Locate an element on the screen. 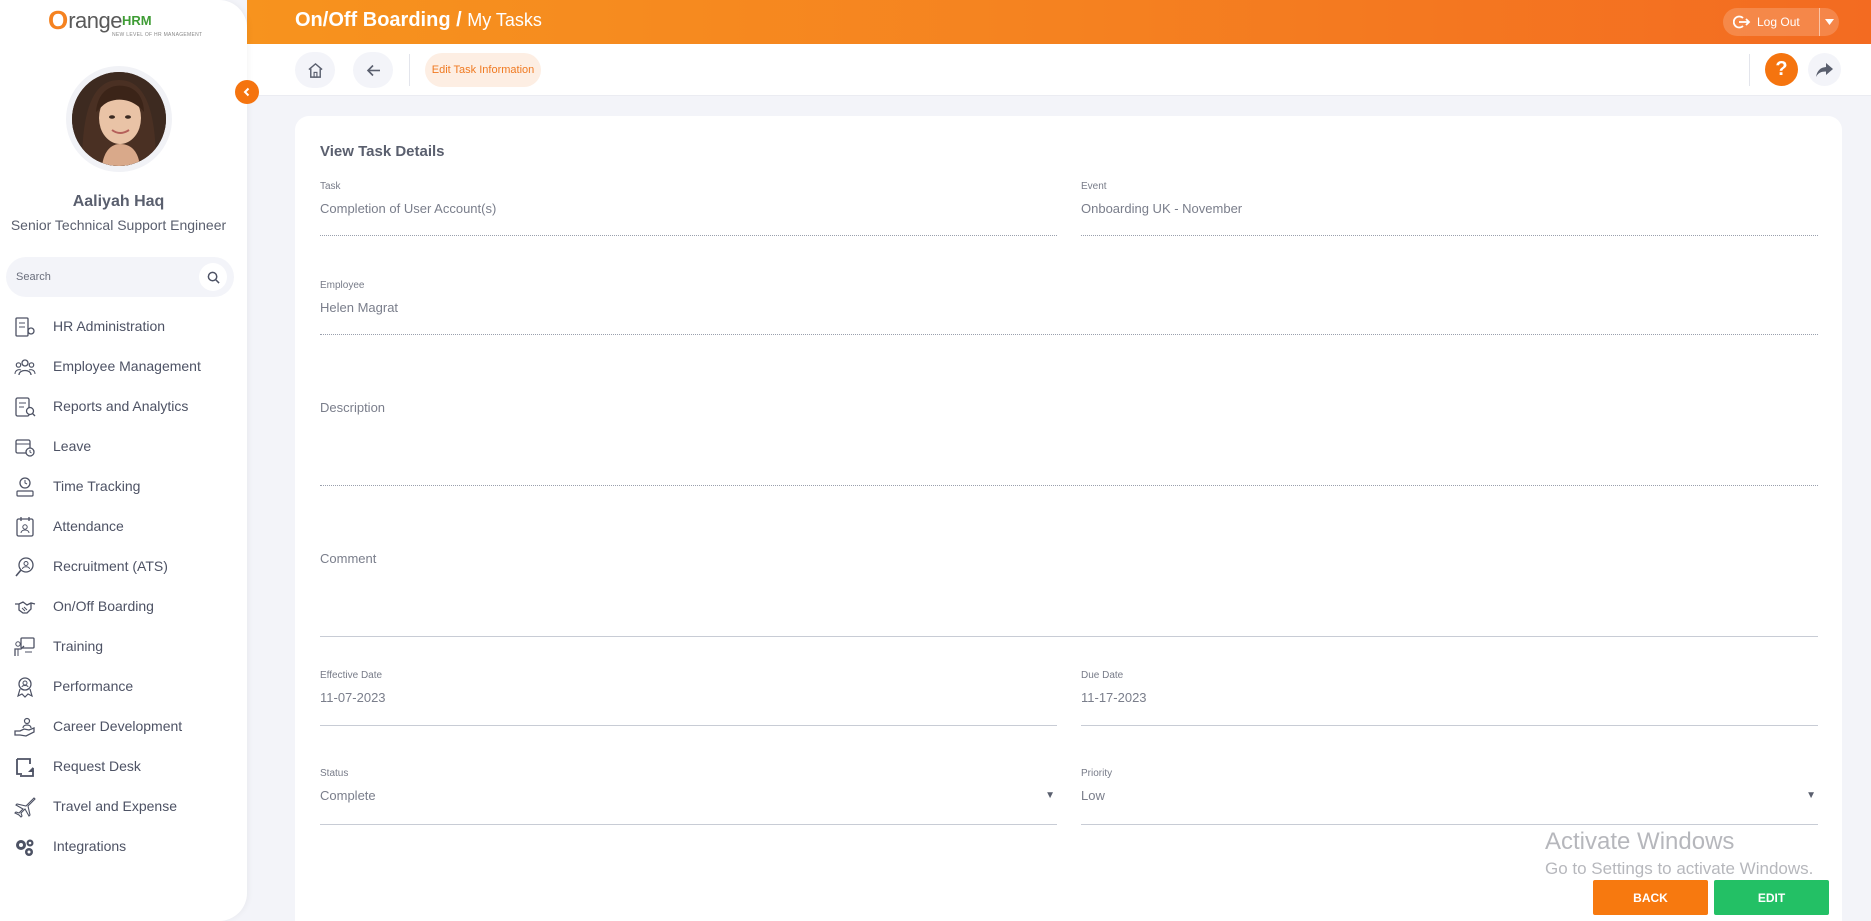 The height and width of the screenshot is (921, 1871). sidebar-collapse-button is located at coordinates (247, 92).